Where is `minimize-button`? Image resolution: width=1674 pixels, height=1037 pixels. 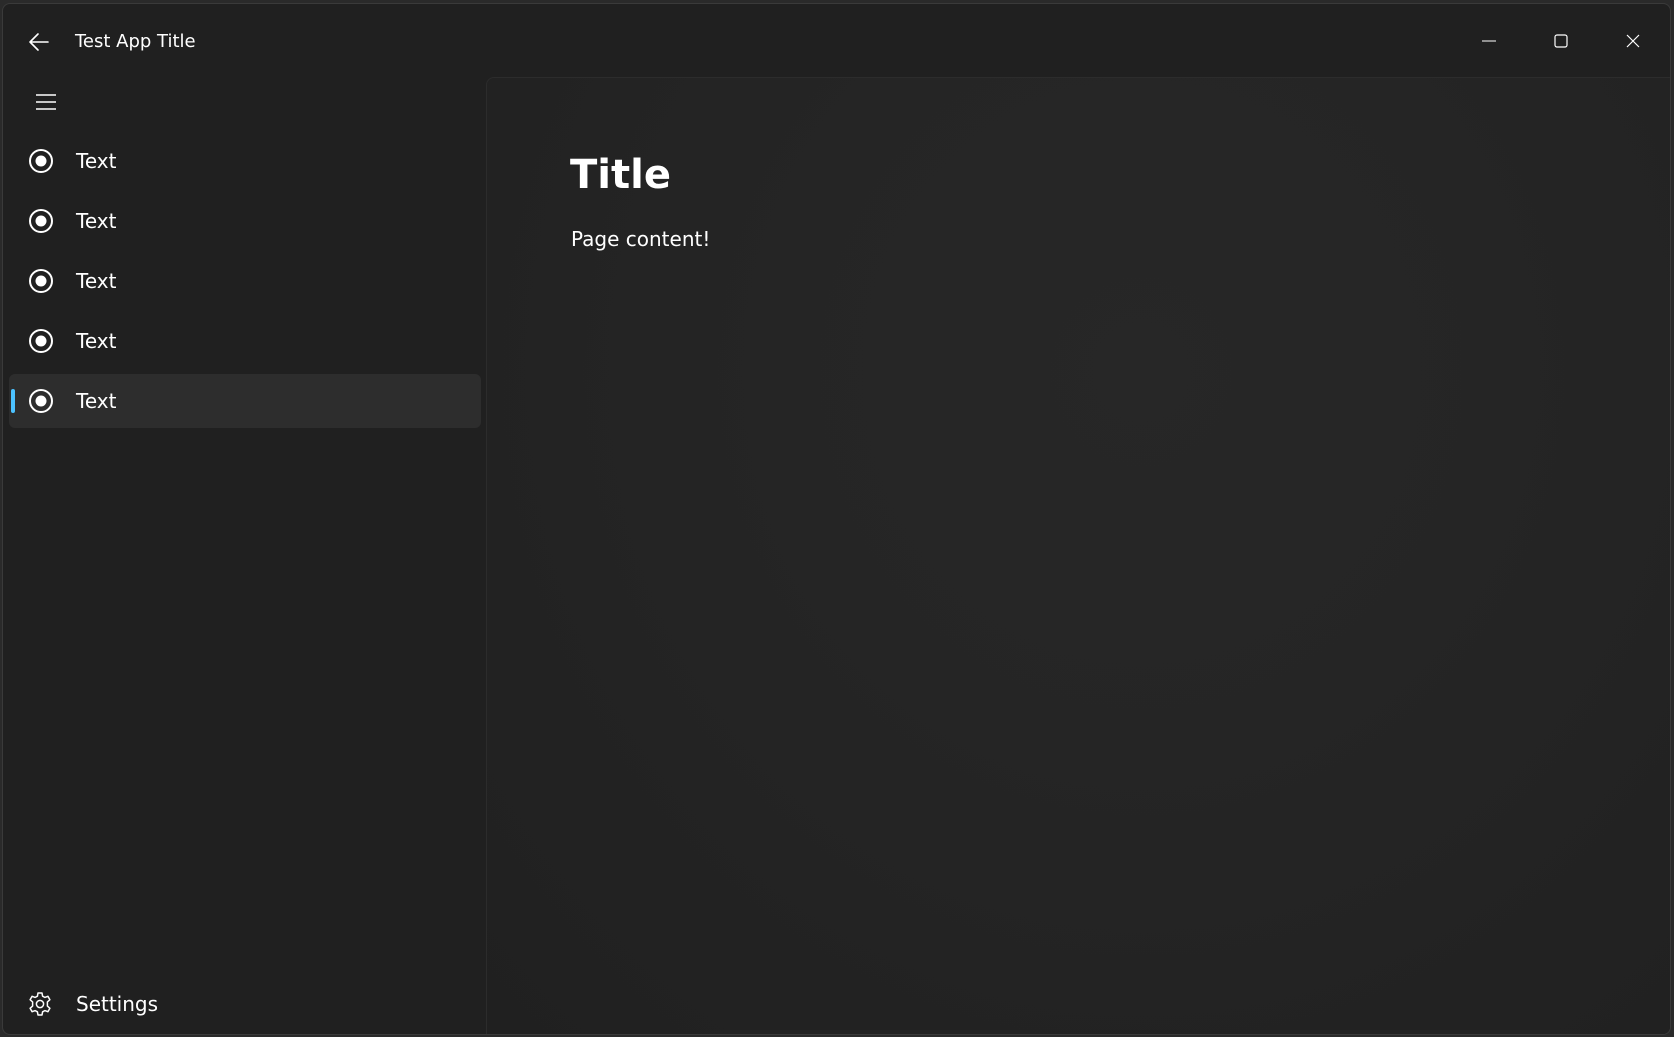 minimize-button is located at coordinates (1489, 41).